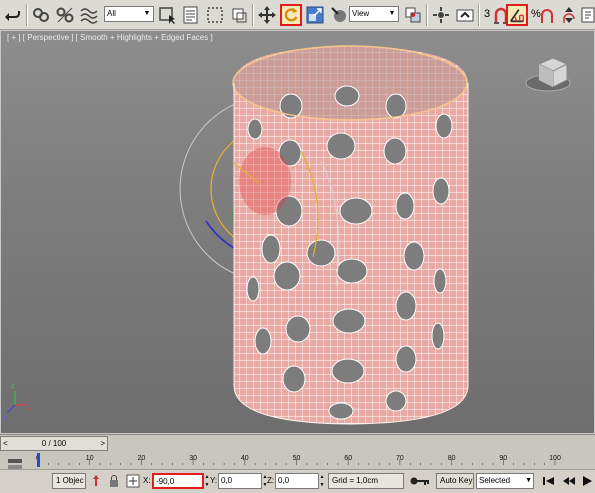 The height and width of the screenshot is (493, 595). What do you see at coordinates (114, 481) in the screenshot?
I see `lock-selection-icon` at bounding box center [114, 481].